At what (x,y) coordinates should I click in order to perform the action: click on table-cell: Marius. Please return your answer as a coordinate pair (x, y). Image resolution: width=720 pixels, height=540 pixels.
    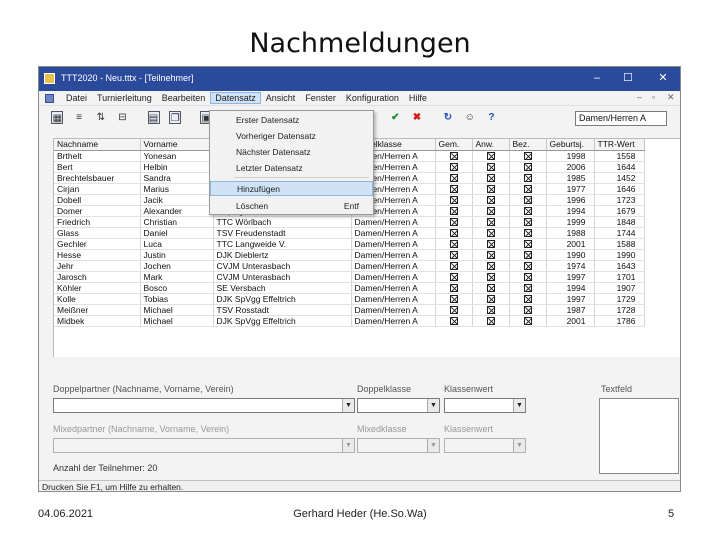
    Looking at the image, I should click on (177, 189).